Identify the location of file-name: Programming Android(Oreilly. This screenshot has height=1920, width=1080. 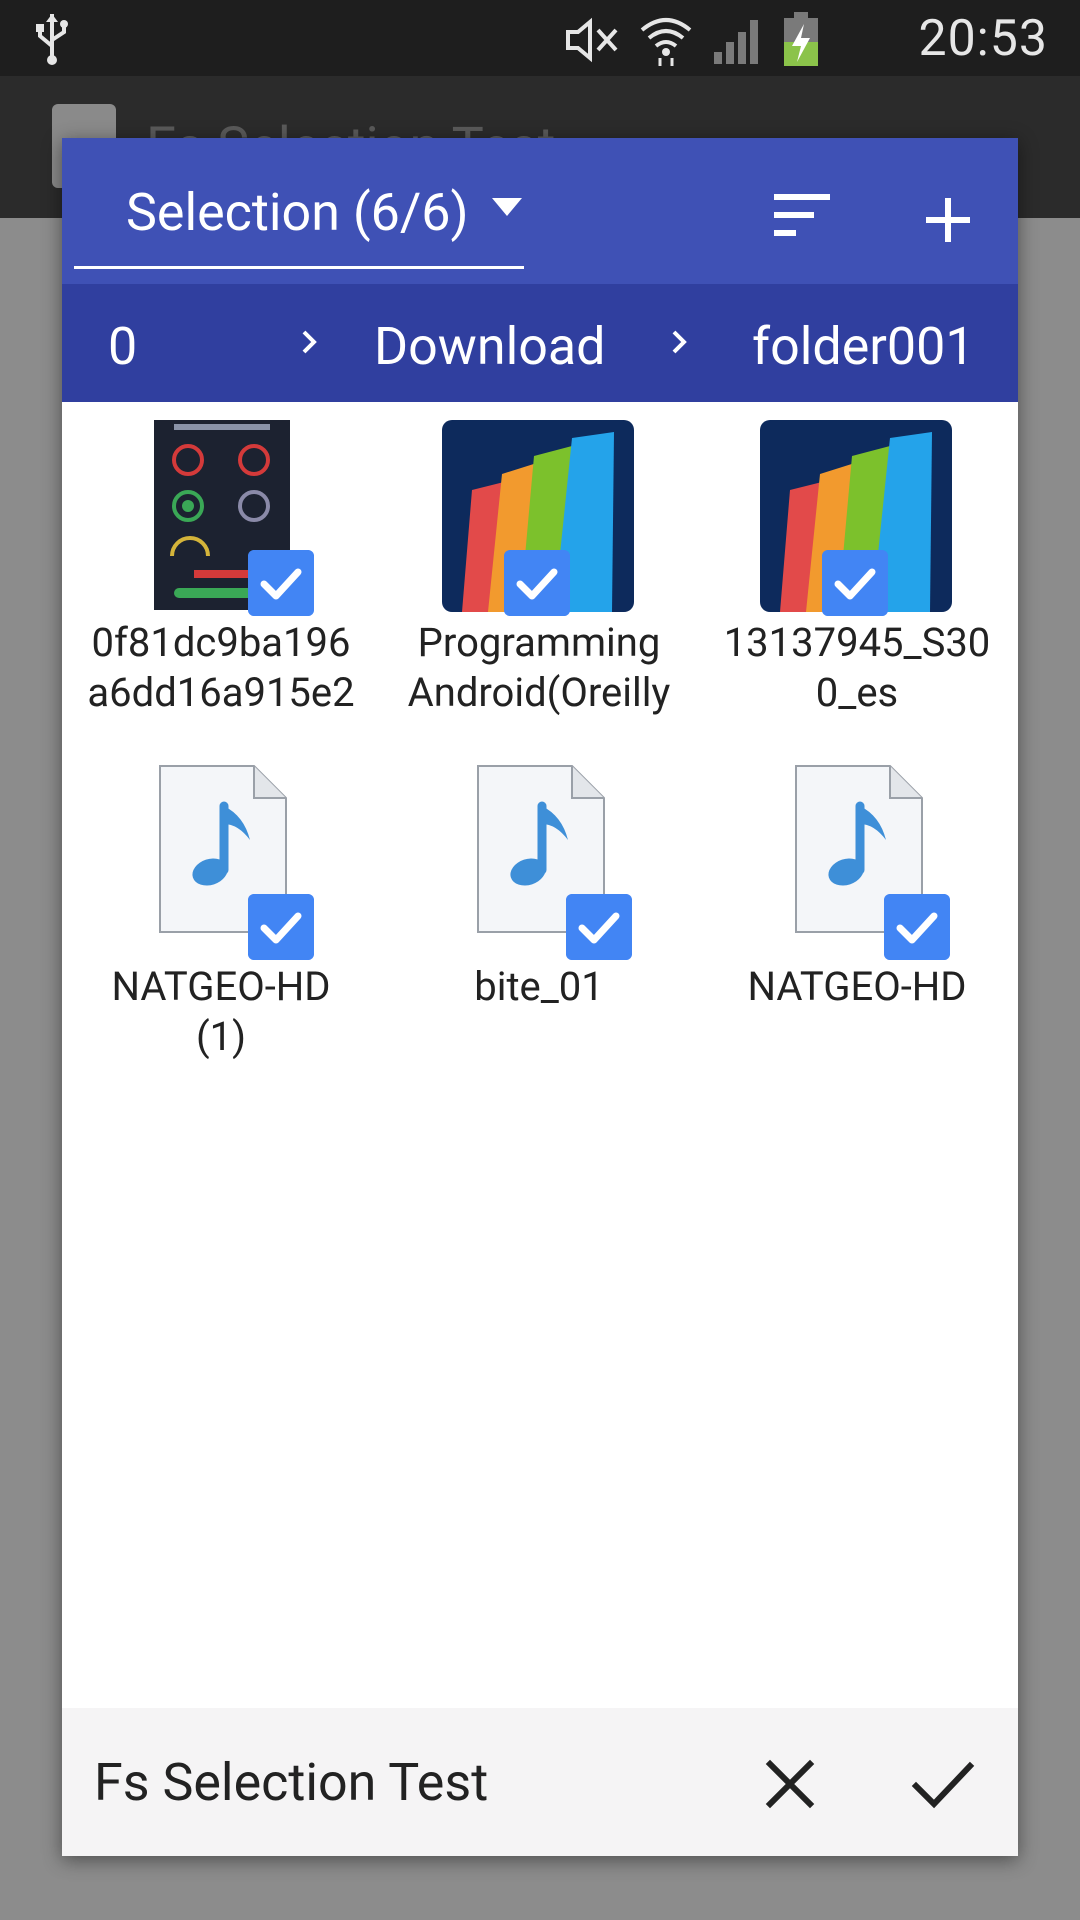
(539, 667).